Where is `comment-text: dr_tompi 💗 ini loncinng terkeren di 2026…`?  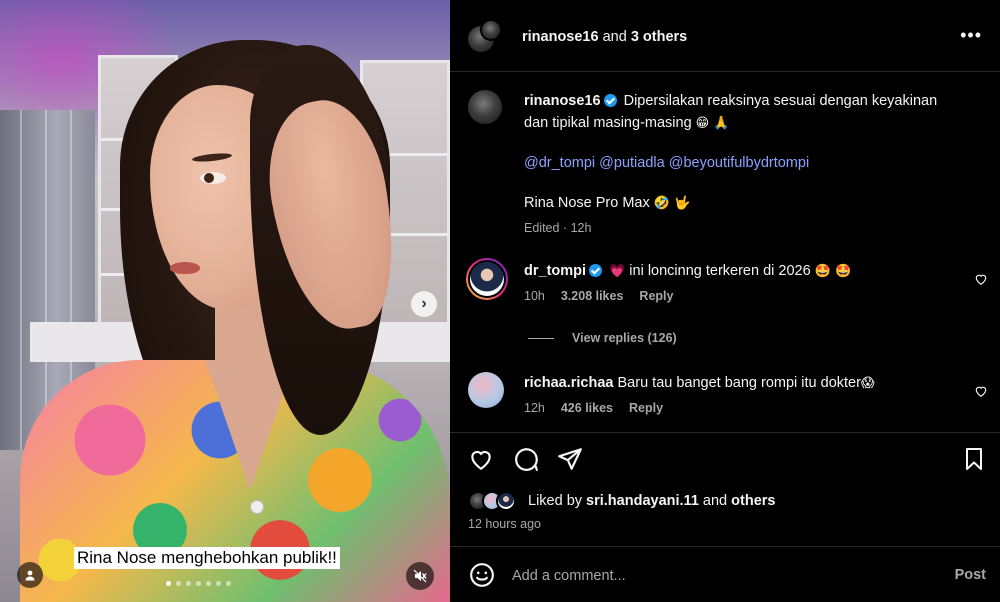 comment-text: dr_tompi 💗 ini loncinng terkeren di 2026… is located at coordinates (744, 271).